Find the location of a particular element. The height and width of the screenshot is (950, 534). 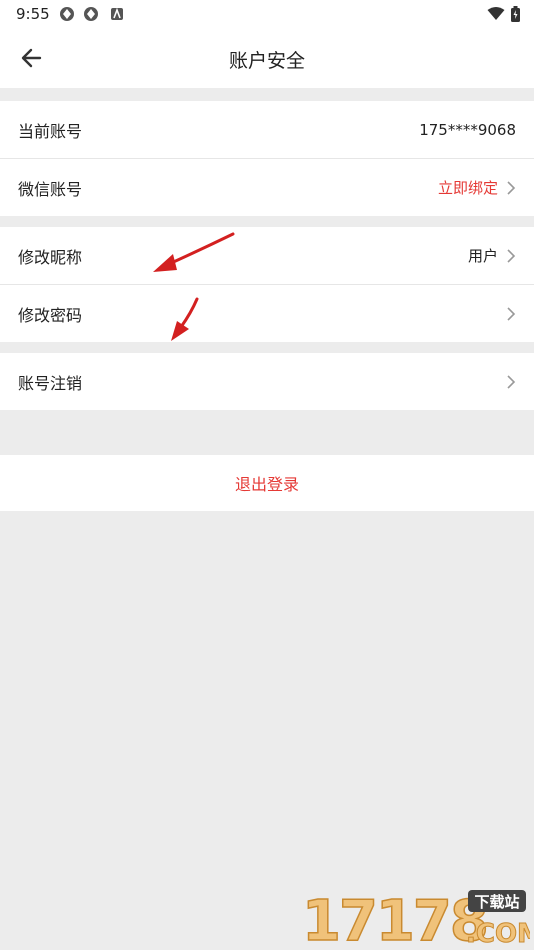

app-bar: 账户安全 is located at coordinates (267, 58).